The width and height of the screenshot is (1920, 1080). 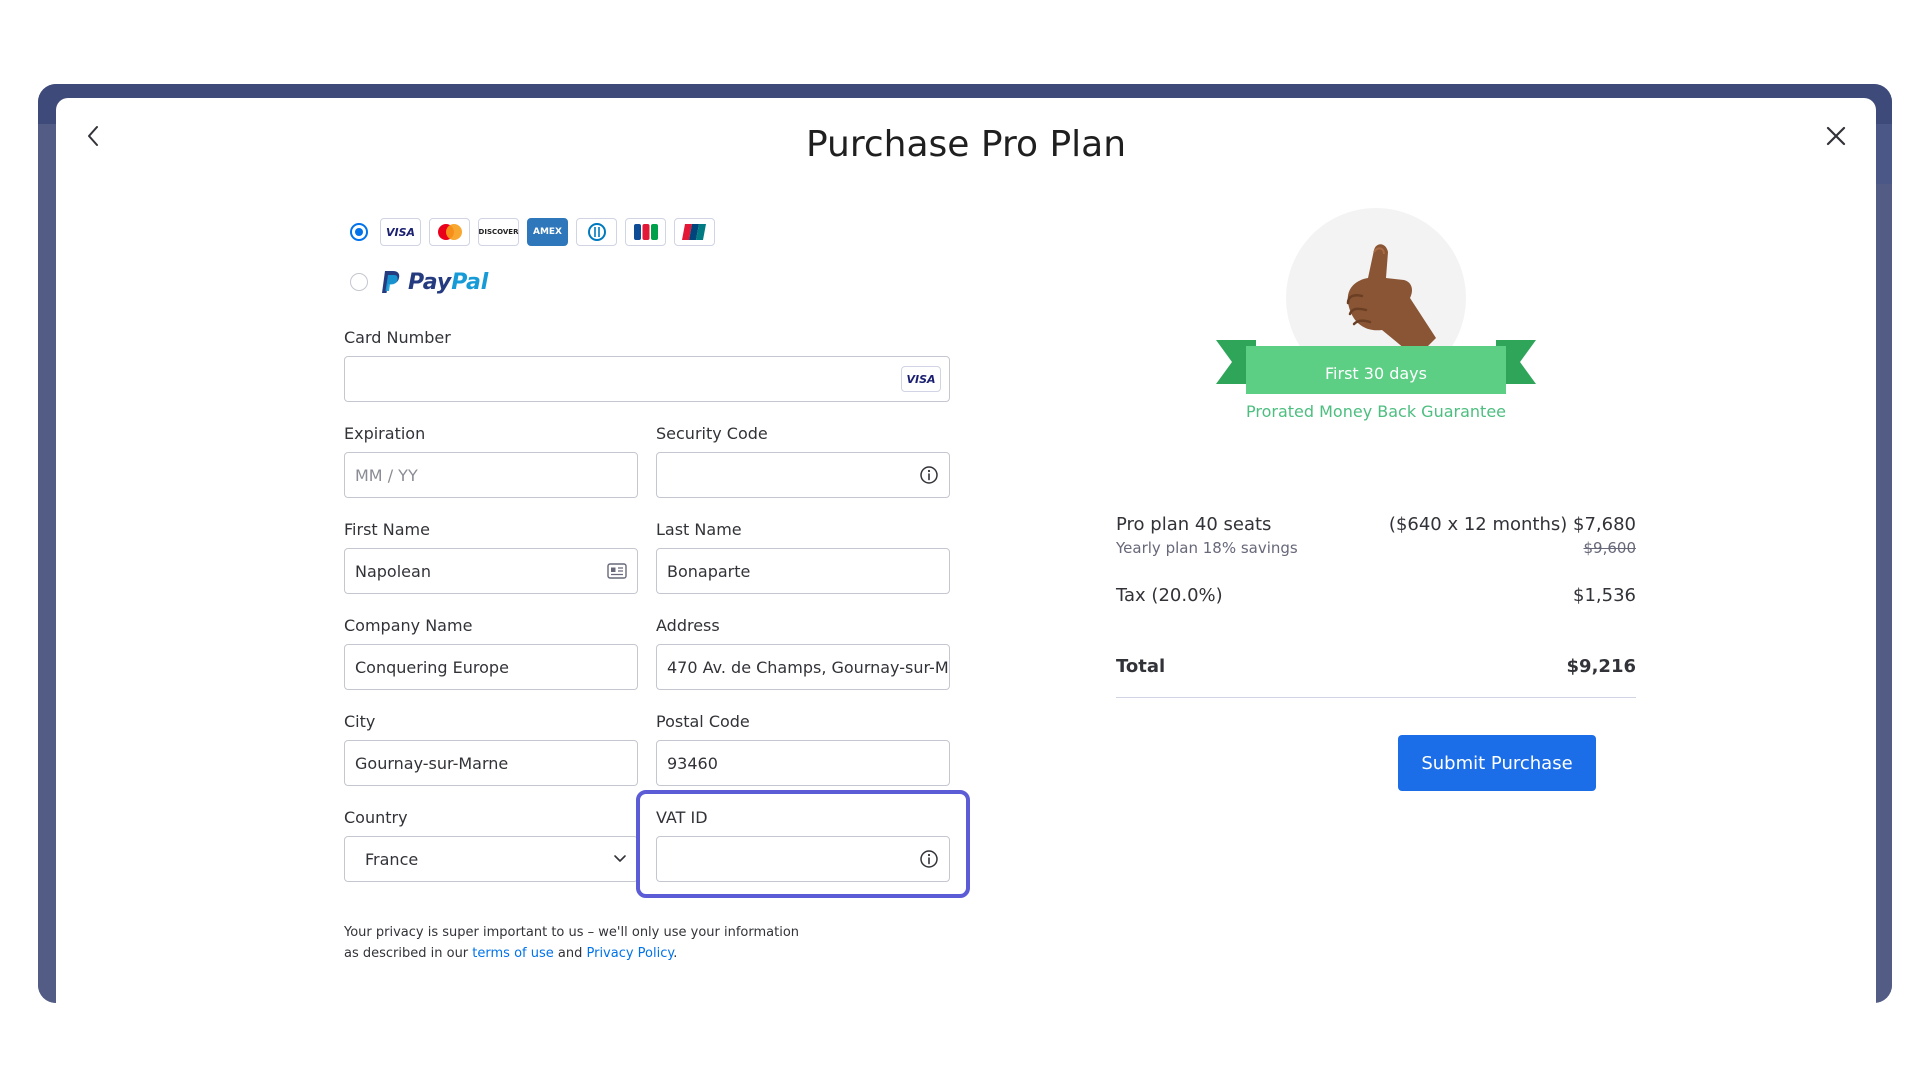 What do you see at coordinates (397, 337) in the screenshot?
I see `card-number-label: Card Number` at bounding box center [397, 337].